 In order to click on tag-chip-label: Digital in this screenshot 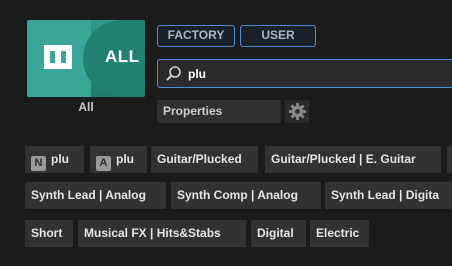, I will do `click(275, 233)`.